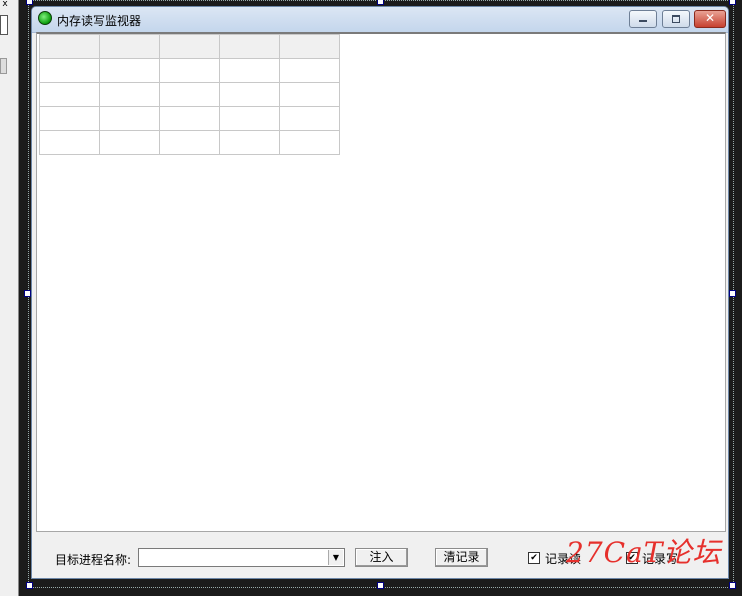  I want to click on close-icon: ✕, so click(710, 18).